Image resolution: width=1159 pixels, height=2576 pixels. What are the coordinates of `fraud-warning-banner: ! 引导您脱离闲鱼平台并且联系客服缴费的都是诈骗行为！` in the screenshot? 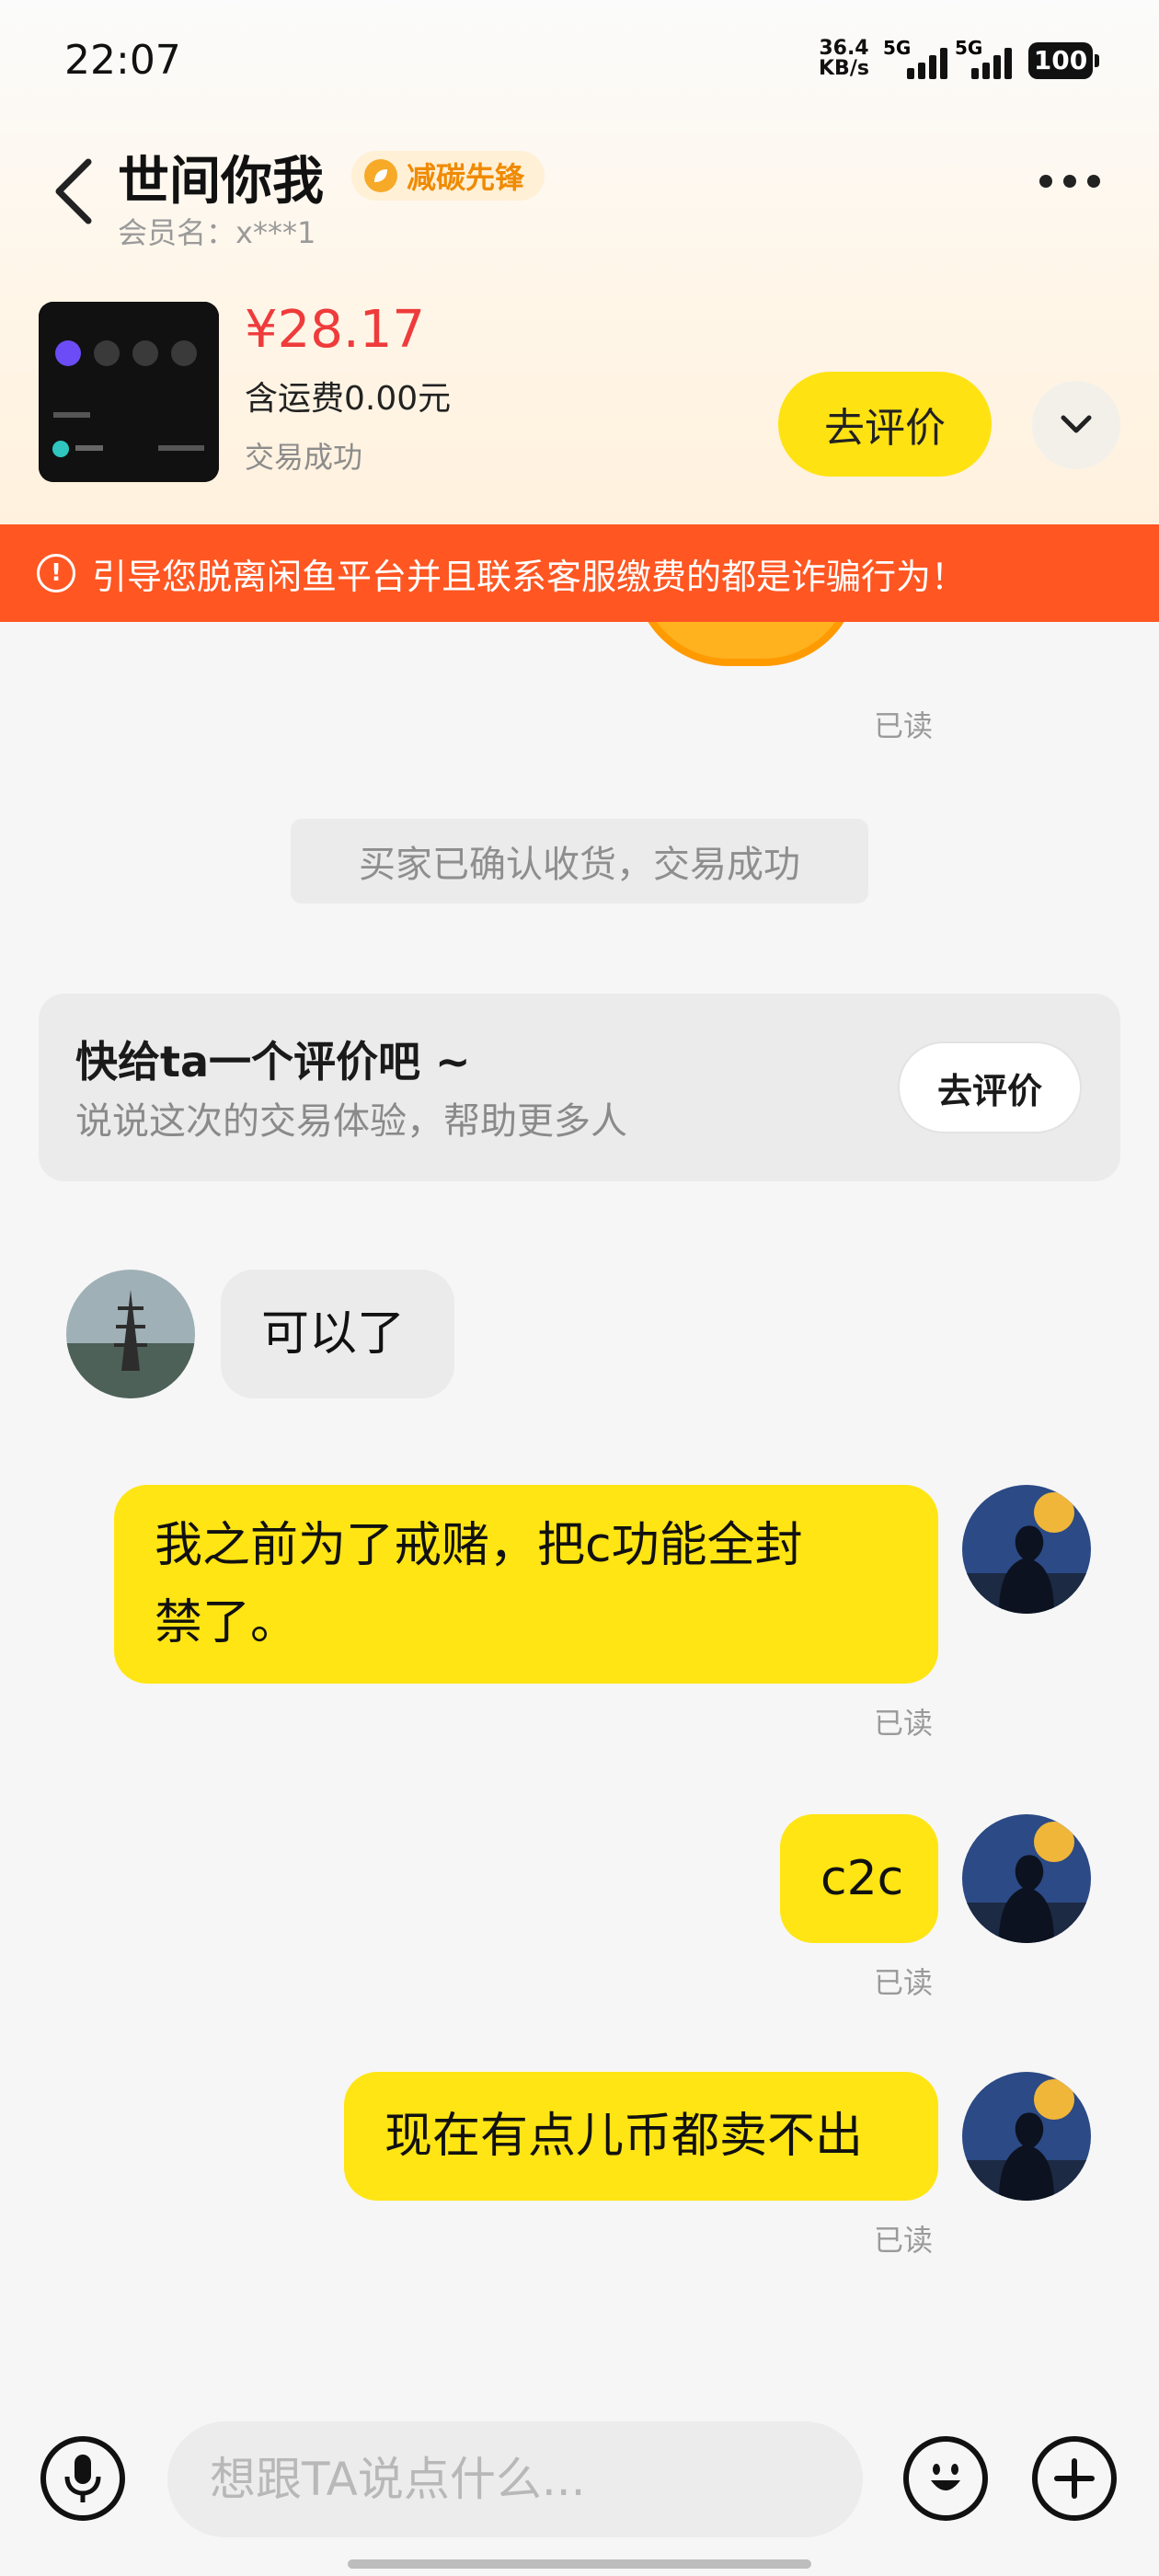 It's located at (579, 573).